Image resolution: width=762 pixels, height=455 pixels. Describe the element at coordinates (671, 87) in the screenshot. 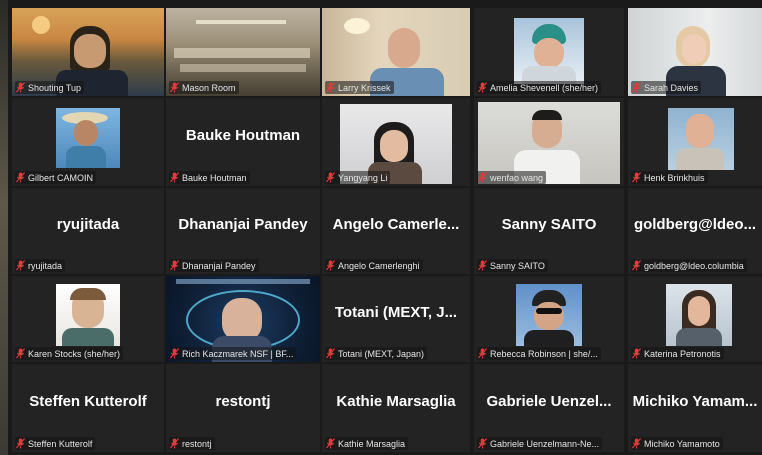

I see `participant-name-label: Sarah Davies` at that location.